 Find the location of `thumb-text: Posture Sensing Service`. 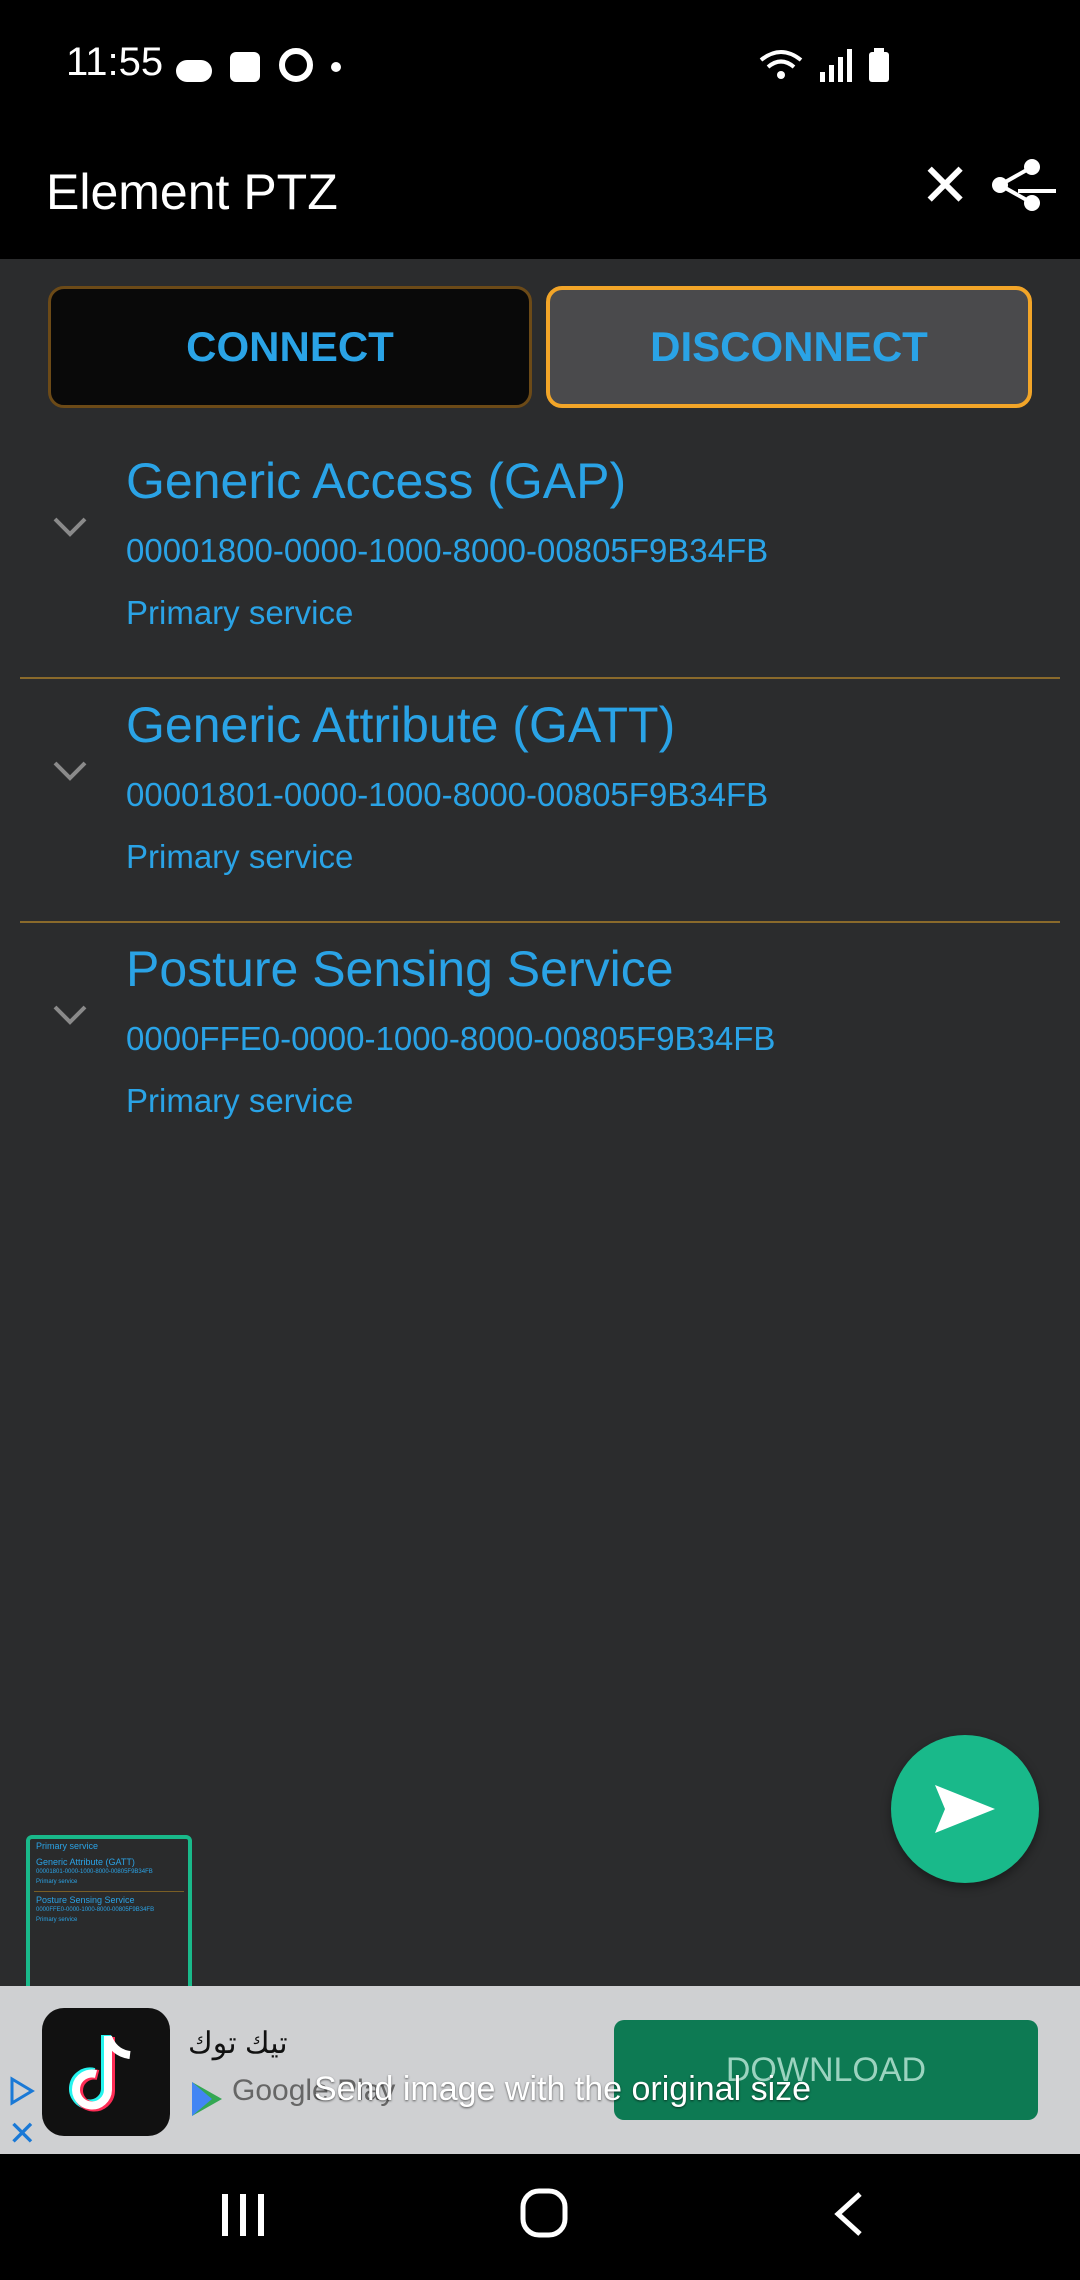

thumb-text: Posture Sensing Service is located at coordinates (85, 1900).